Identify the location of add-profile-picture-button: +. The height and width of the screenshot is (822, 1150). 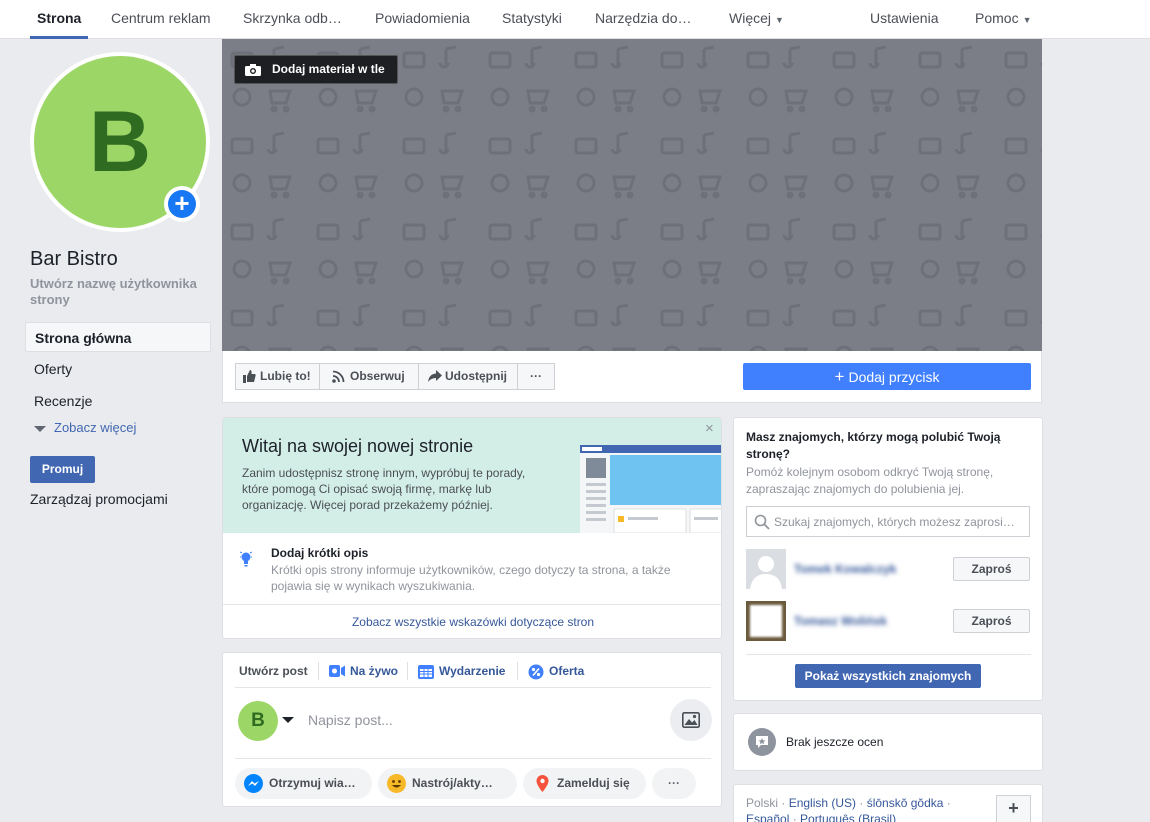
(182, 204).